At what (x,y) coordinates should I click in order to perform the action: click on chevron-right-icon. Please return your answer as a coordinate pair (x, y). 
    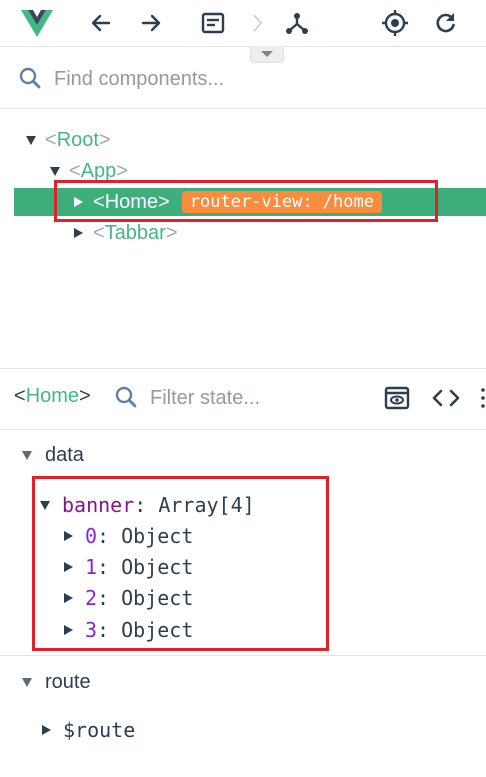
    Looking at the image, I should click on (257, 23).